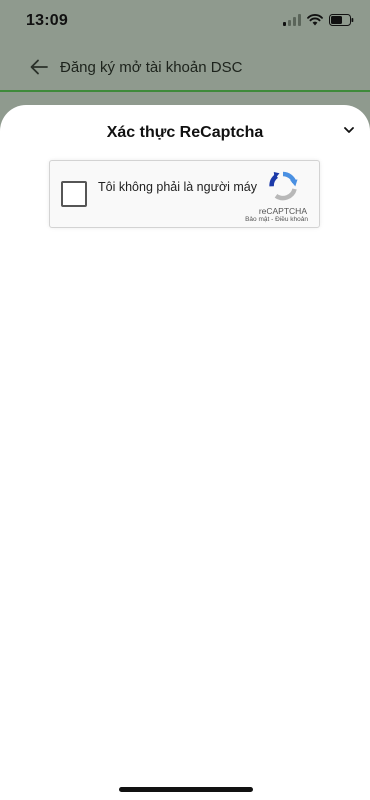 The image size is (370, 800). I want to click on terms-link: Điều khoản, so click(291, 219).